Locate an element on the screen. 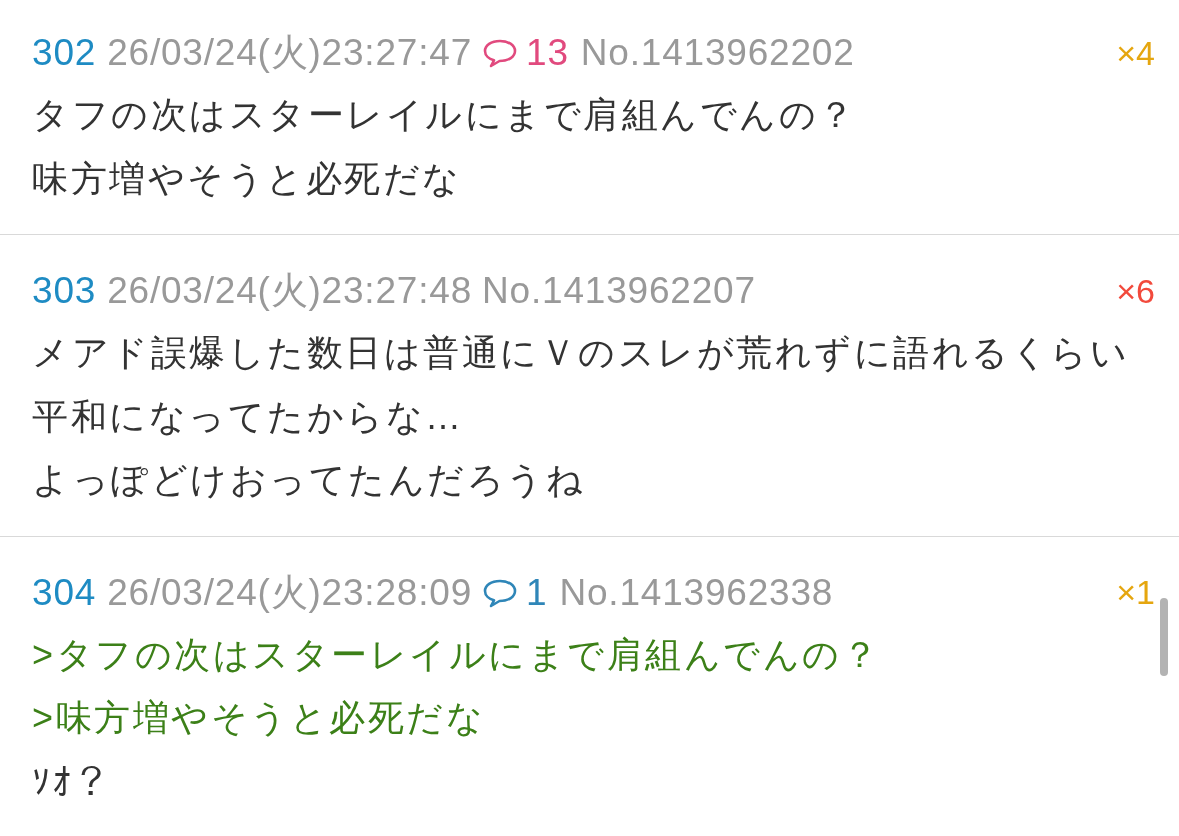 This screenshot has width=1179, height=836. post-number: 303 is located at coordinates (64, 291).